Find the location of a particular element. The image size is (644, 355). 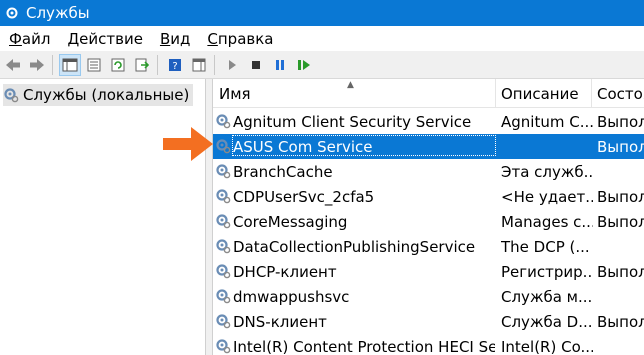

orange-pointer-arrow-icon is located at coordinates (188, 144).